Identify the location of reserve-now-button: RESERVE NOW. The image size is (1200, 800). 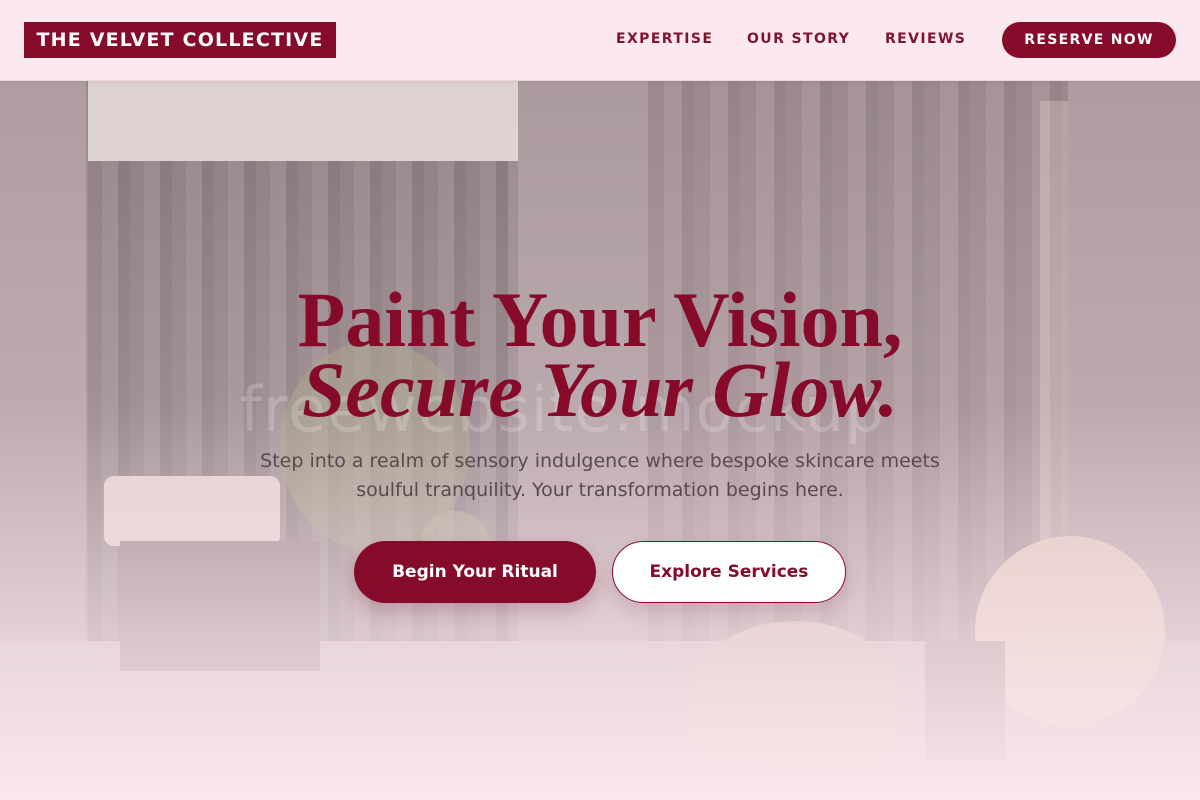
(1089, 40).